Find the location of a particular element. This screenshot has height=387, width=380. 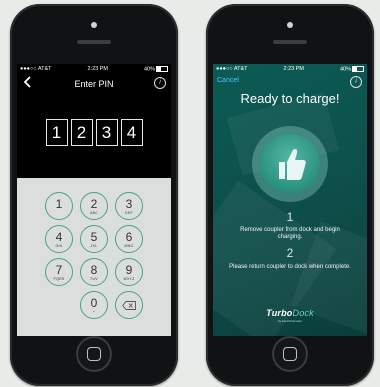

nav-bar: Enter PIN i is located at coordinates (94, 85).